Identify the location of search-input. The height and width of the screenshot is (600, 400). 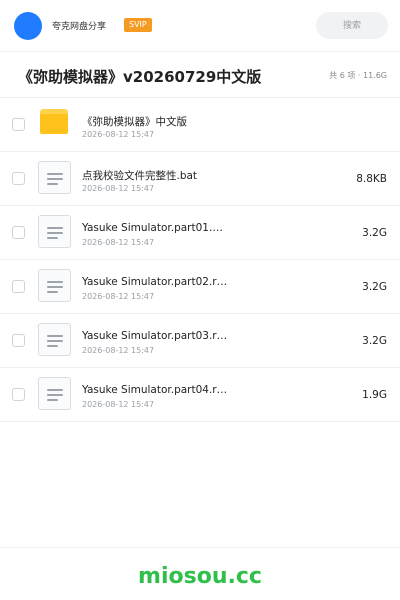
(352, 25).